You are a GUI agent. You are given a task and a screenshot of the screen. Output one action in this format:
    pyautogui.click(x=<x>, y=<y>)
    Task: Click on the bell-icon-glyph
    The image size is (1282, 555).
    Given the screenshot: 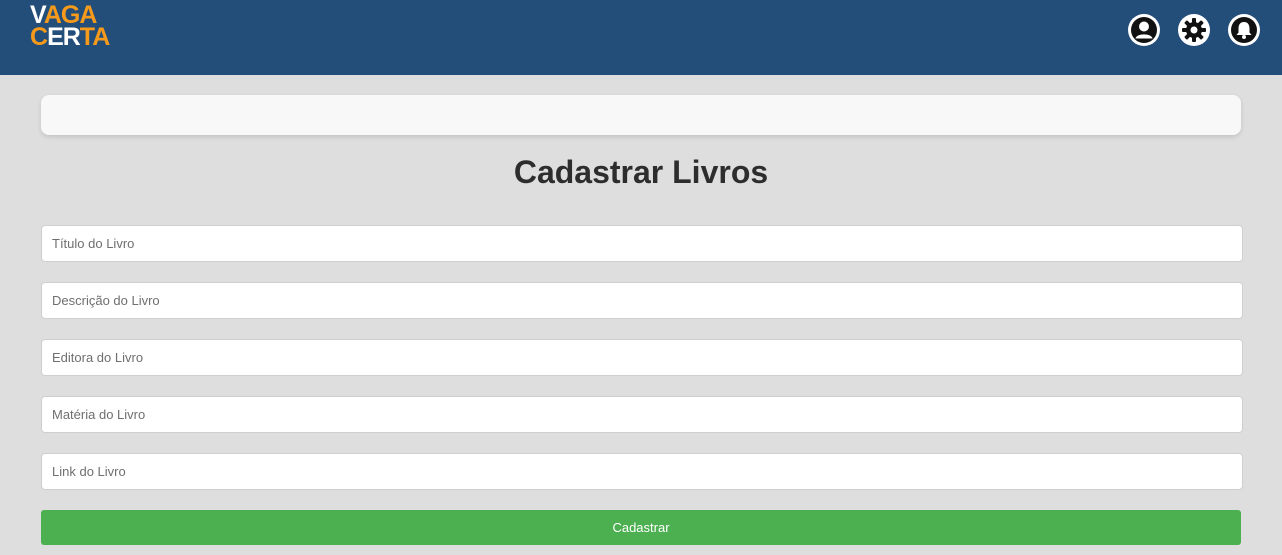 What is the action you would take?
    pyautogui.click(x=1244, y=30)
    